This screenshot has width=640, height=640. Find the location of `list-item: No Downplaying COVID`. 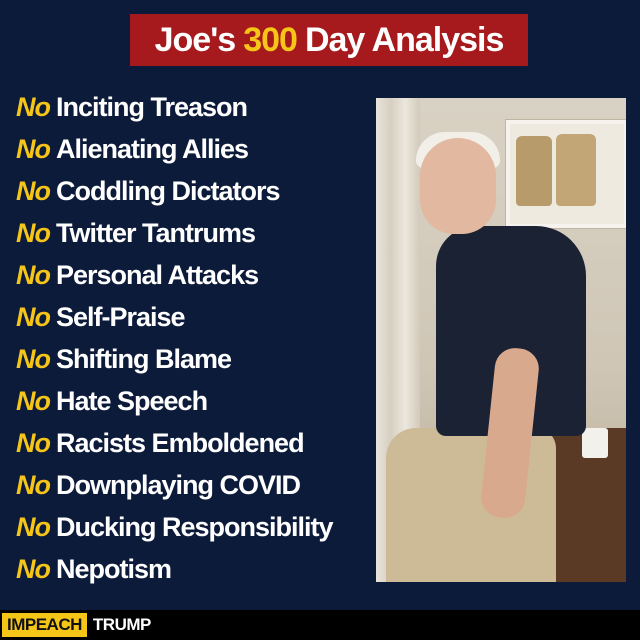

list-item: No Downplaying COVID is located at coordinates (186, 485).